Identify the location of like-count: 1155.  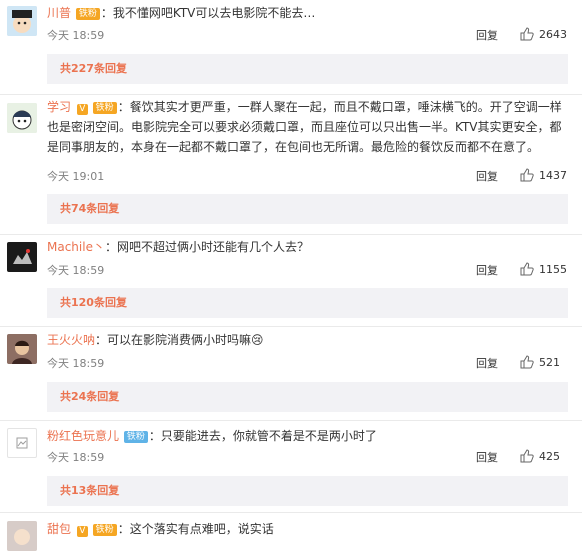
(553, 269).